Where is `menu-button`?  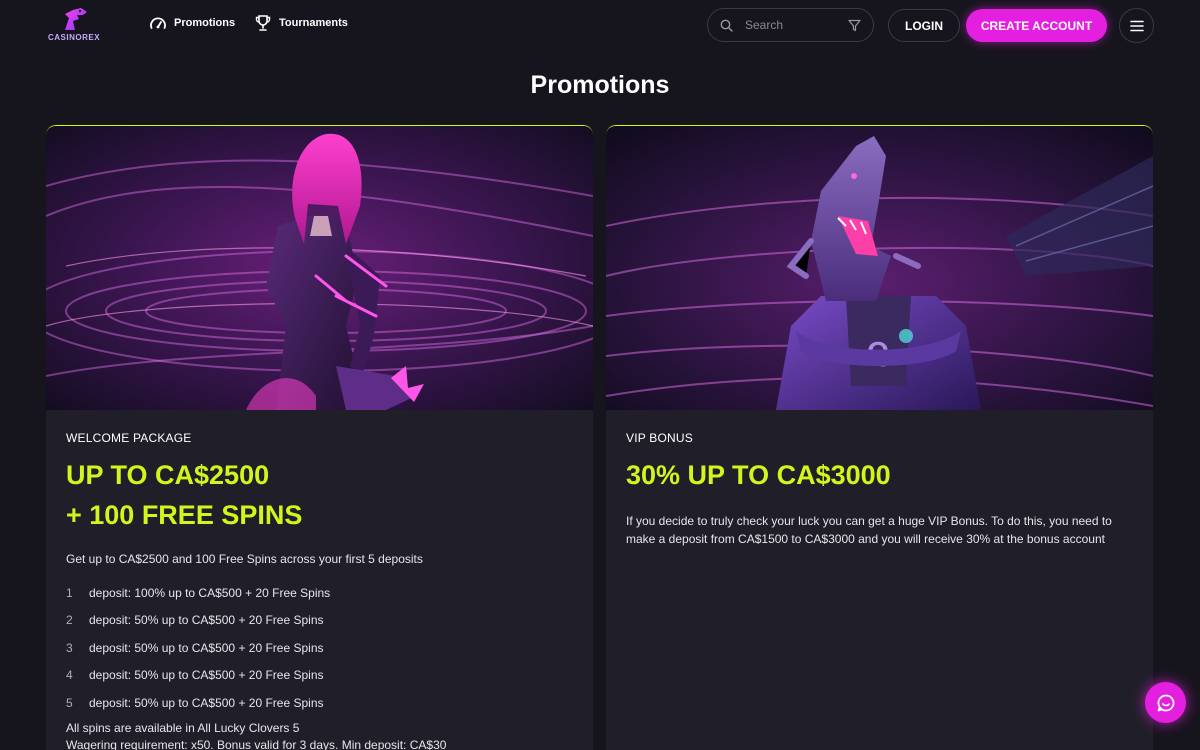
menu-button is located at coordinates (1136, 25).